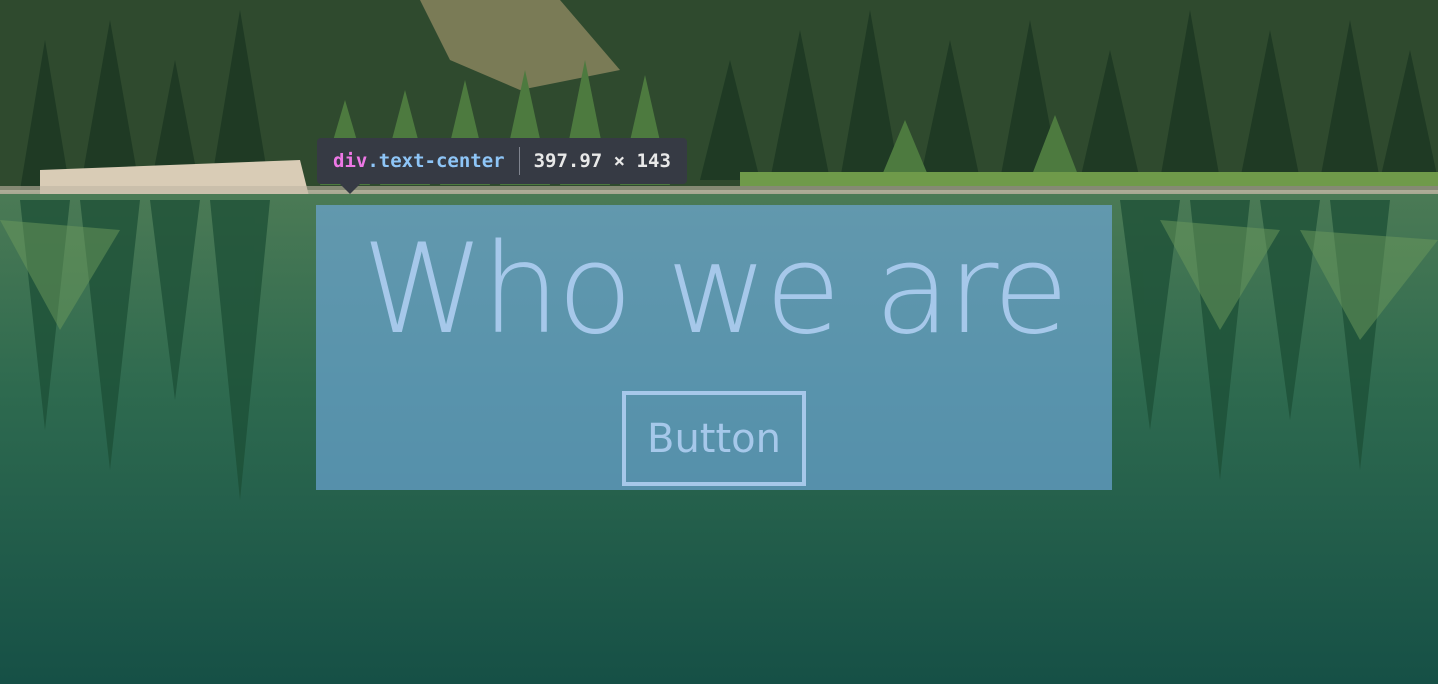 The image size is (1438, 684). What do you see at coordinates (715, 290) in the screenshot?
I see `hero-headline: Who we are` at bounding box center [715, 290].